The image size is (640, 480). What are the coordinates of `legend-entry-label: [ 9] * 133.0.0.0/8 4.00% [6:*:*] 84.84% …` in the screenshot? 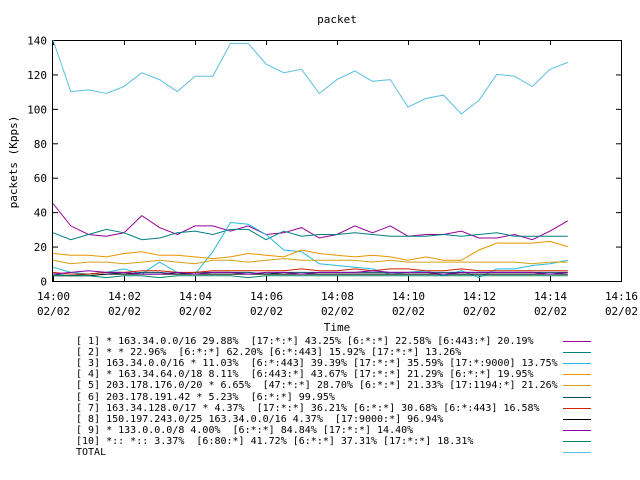 It's located at (245, 430).